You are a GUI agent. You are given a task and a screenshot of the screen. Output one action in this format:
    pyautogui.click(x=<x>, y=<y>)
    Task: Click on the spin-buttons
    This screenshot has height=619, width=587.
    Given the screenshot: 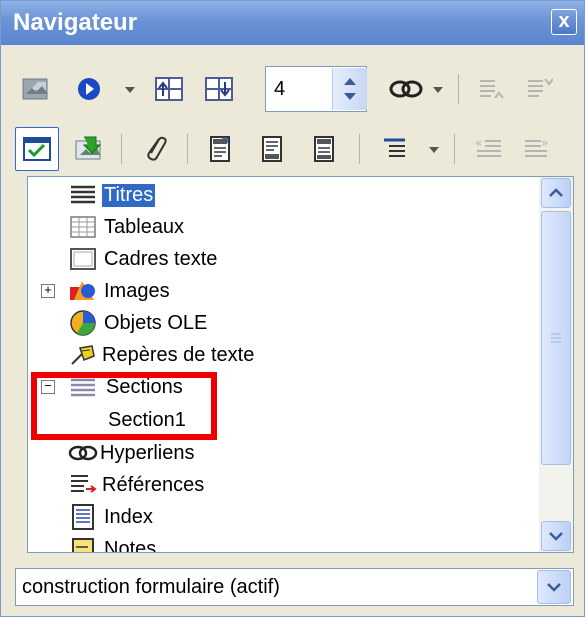 What is the action you would take?
    pyautogui.click(x=349, y=89)
    